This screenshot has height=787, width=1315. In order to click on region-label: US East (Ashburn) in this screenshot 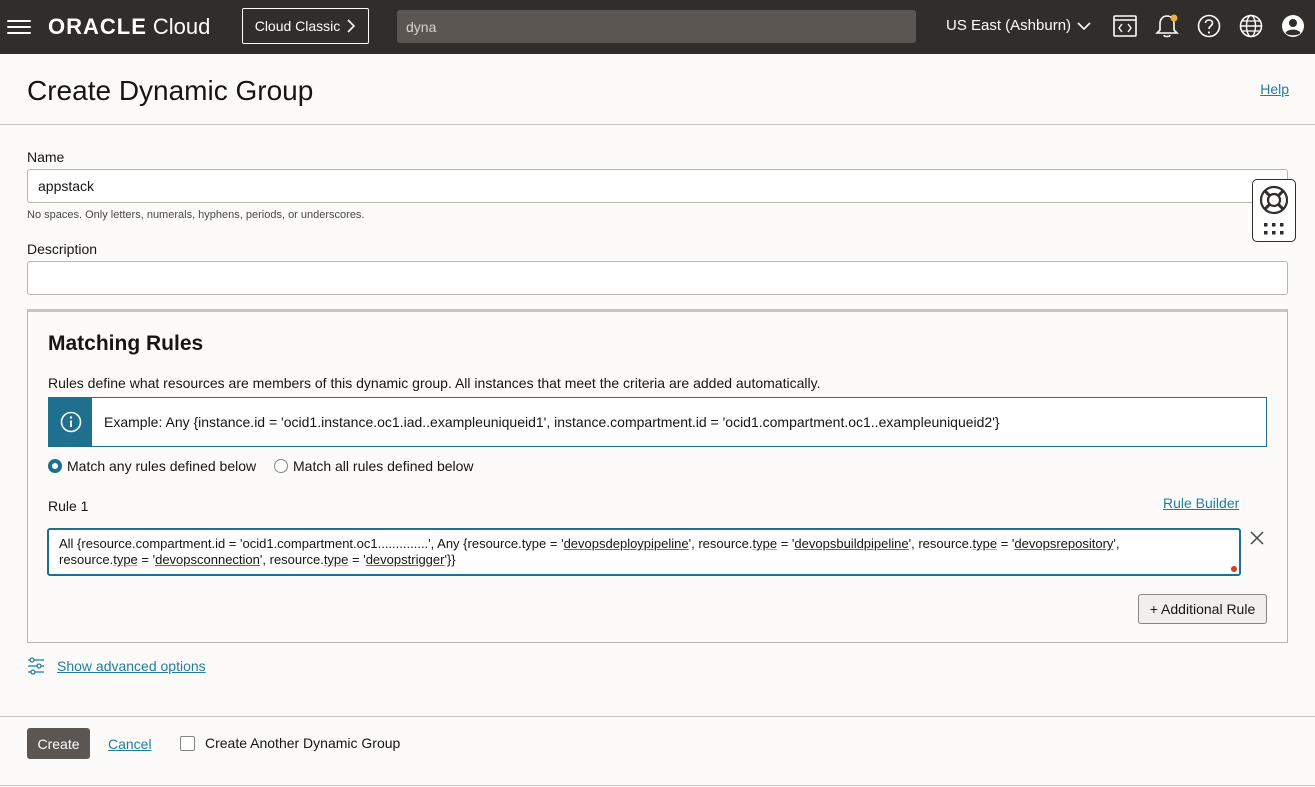, I will do `click(1009, 25)`.